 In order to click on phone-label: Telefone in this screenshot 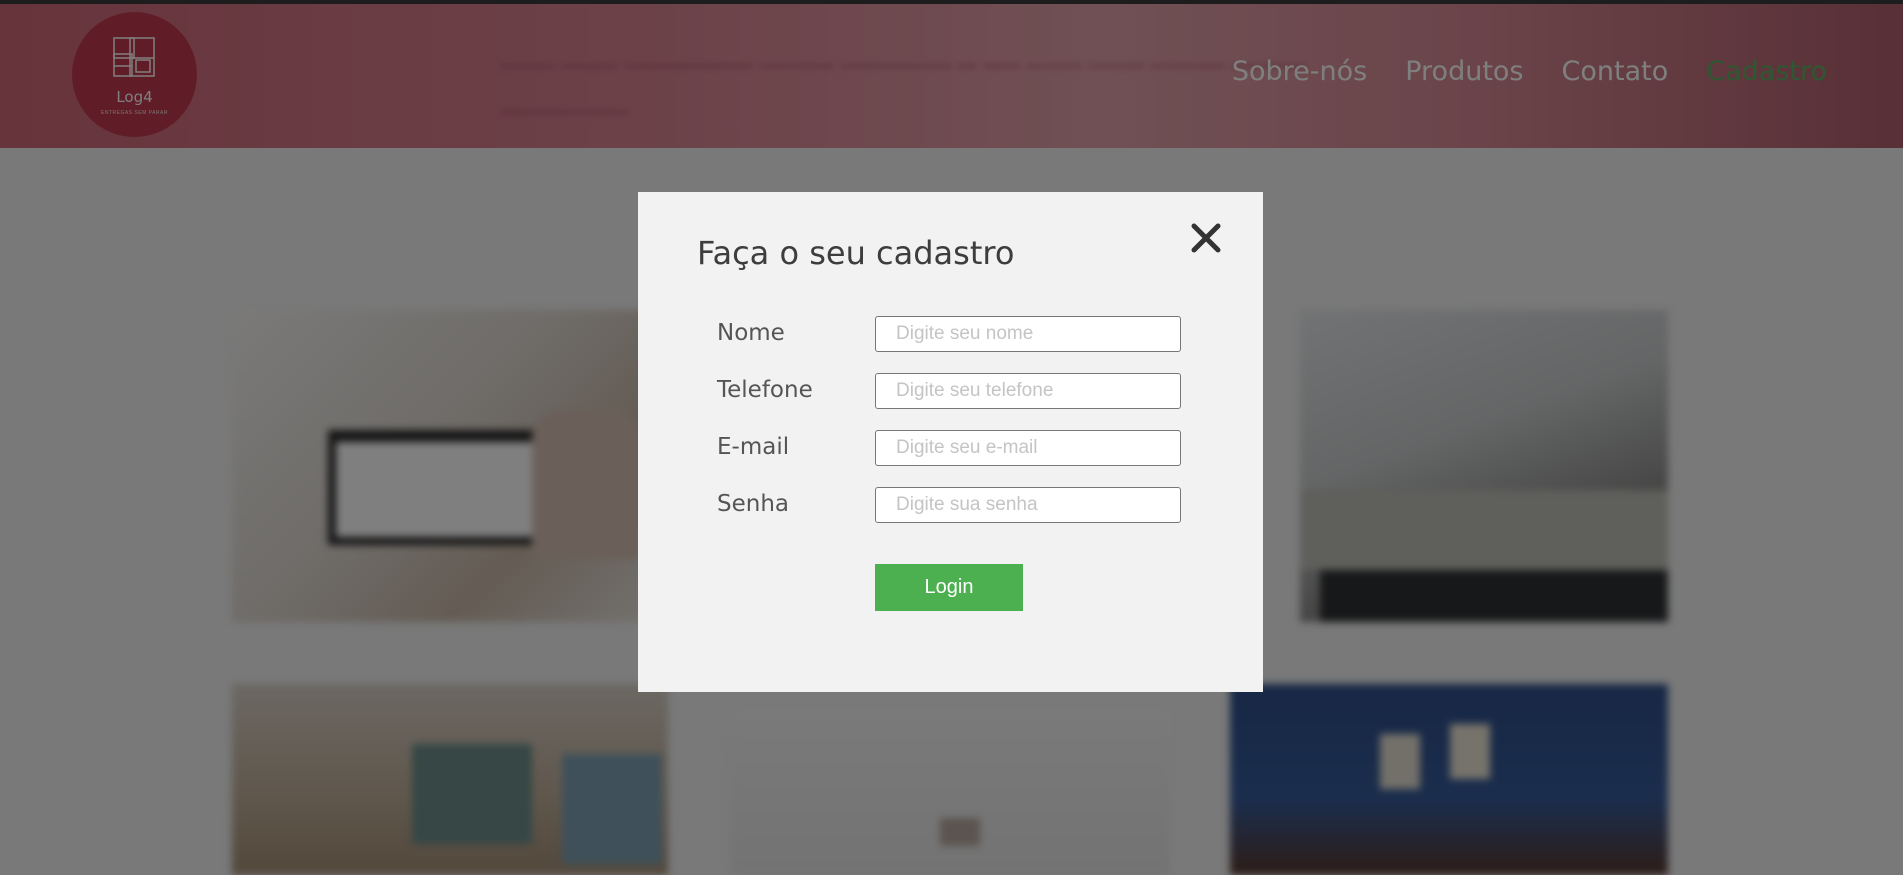, I will do `click(765, 390)`.